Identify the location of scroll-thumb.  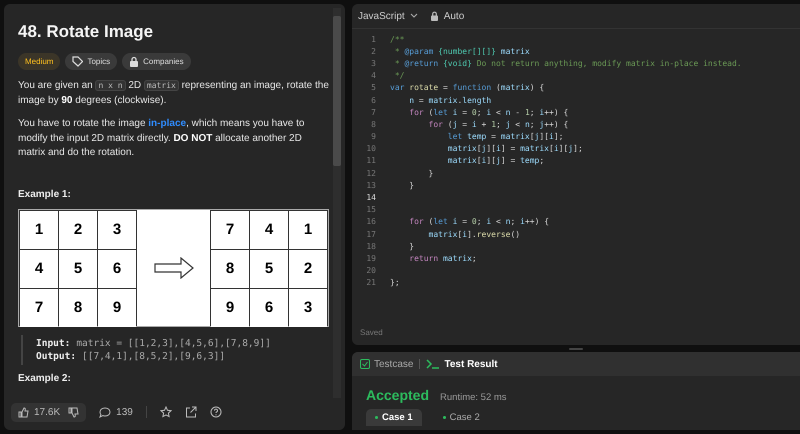
(337, 91).